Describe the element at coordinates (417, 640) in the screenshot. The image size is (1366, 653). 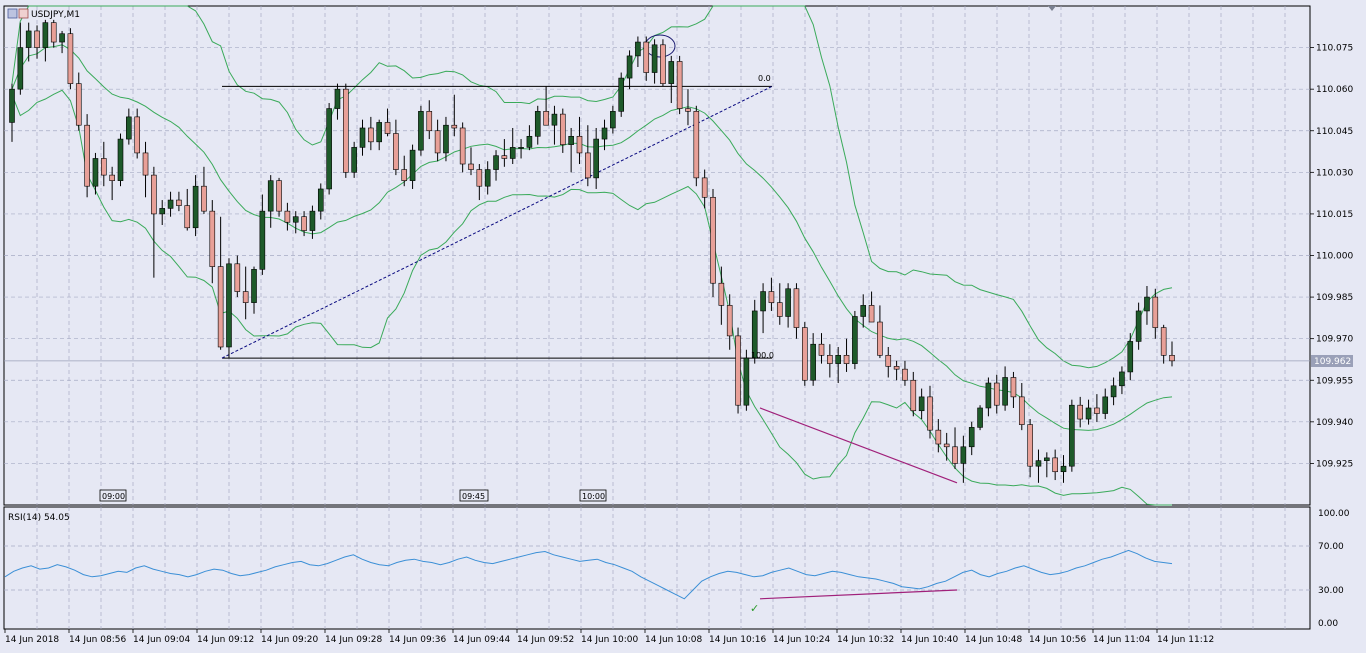
I see `time-tick-label: 14 Jun 09:36` at that location.